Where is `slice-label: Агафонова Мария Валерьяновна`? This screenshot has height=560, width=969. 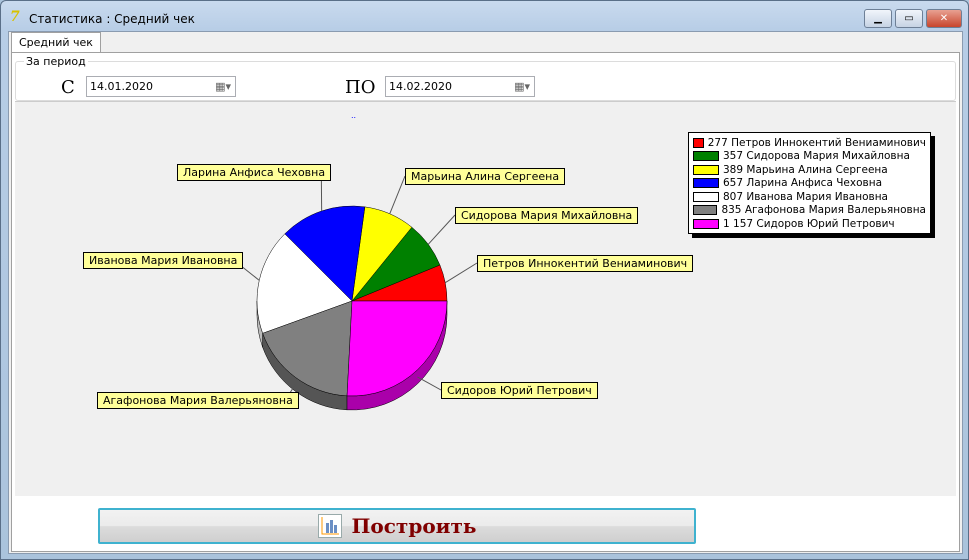
slice-label: Агафонова Мария Валерьяновна is located at coordinates (198, 400).